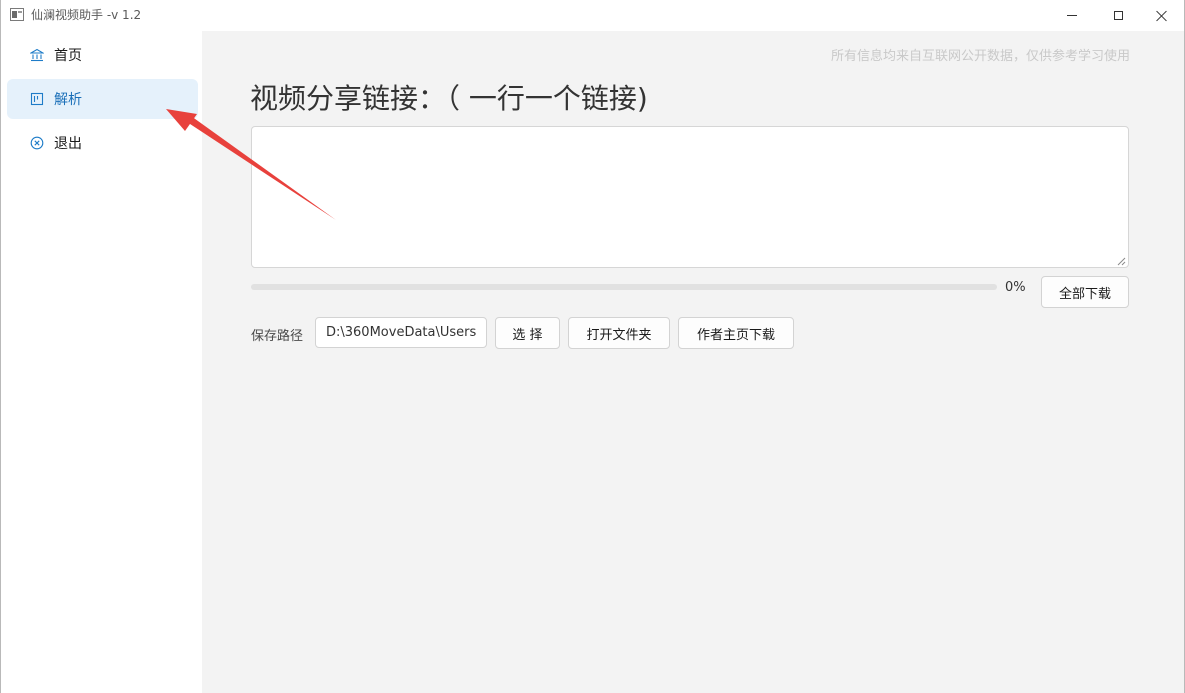 Image resolution: width=1185 pixels, height=693 pixels. What do you see at coordinates (1015, 287) in the screenshot?
I see `progress-percent: 0%` at bounding box center [1015, 287].